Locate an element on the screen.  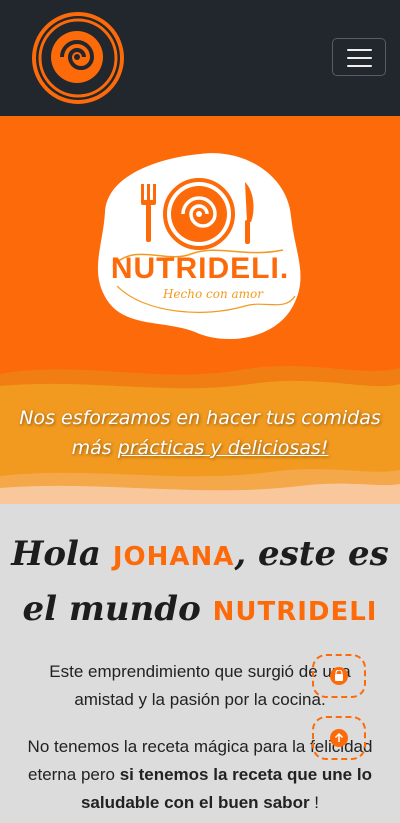
welcome-heading: Hola JOHANA, este es el mundo NUTRIDELI is located at coordinates (200, 583).